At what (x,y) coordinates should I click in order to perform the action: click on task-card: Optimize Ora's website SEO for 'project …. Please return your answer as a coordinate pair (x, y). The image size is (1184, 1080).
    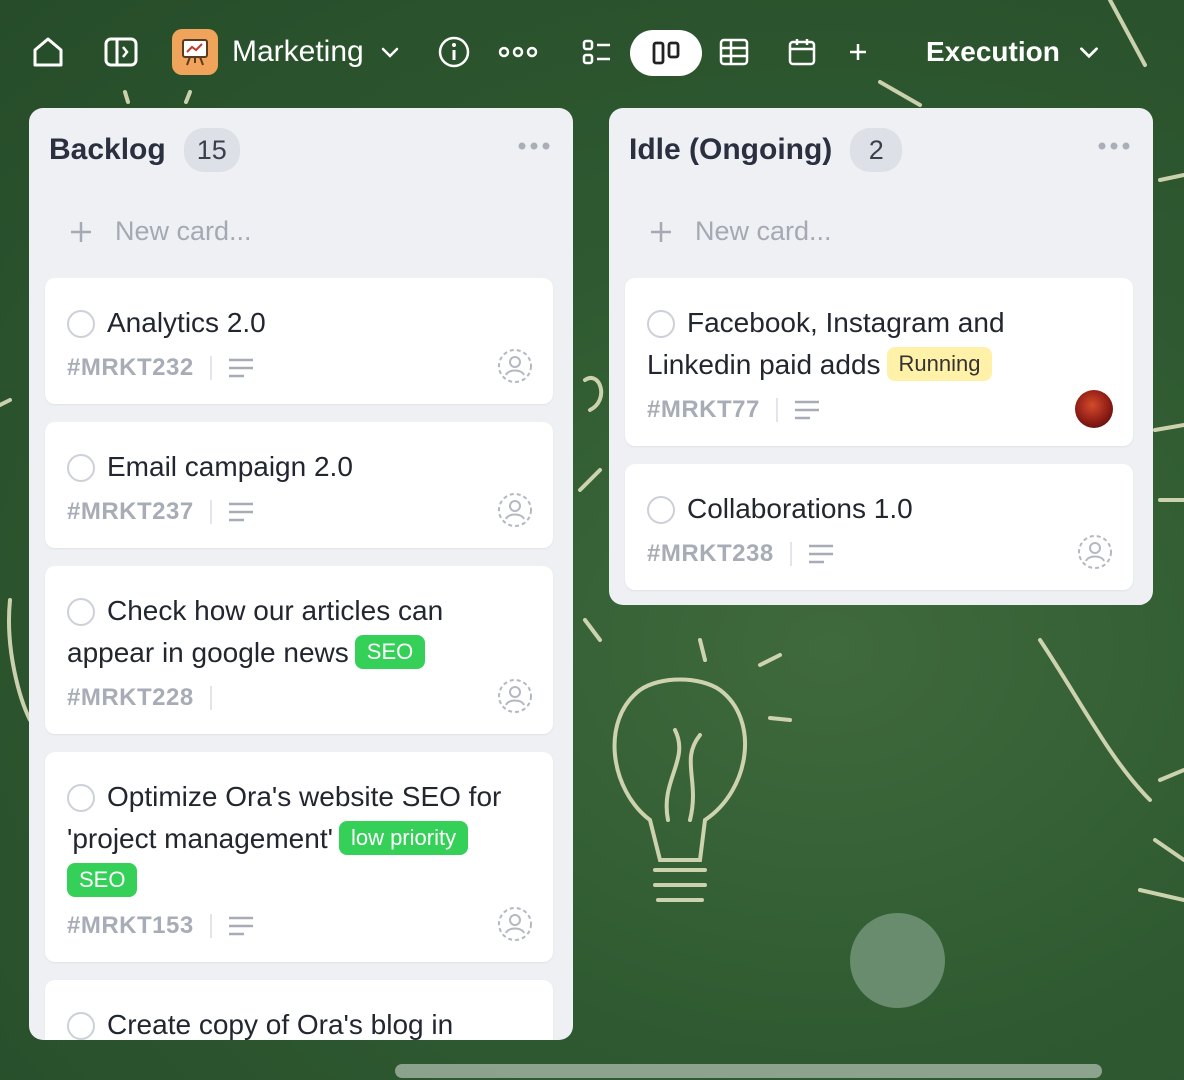
    Looking at the image, I should click on (299, 857).